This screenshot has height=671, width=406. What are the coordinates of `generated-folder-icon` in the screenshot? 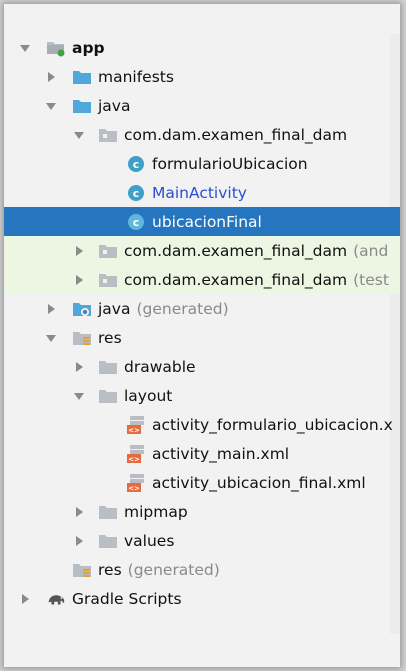 It's located at (82, 309).